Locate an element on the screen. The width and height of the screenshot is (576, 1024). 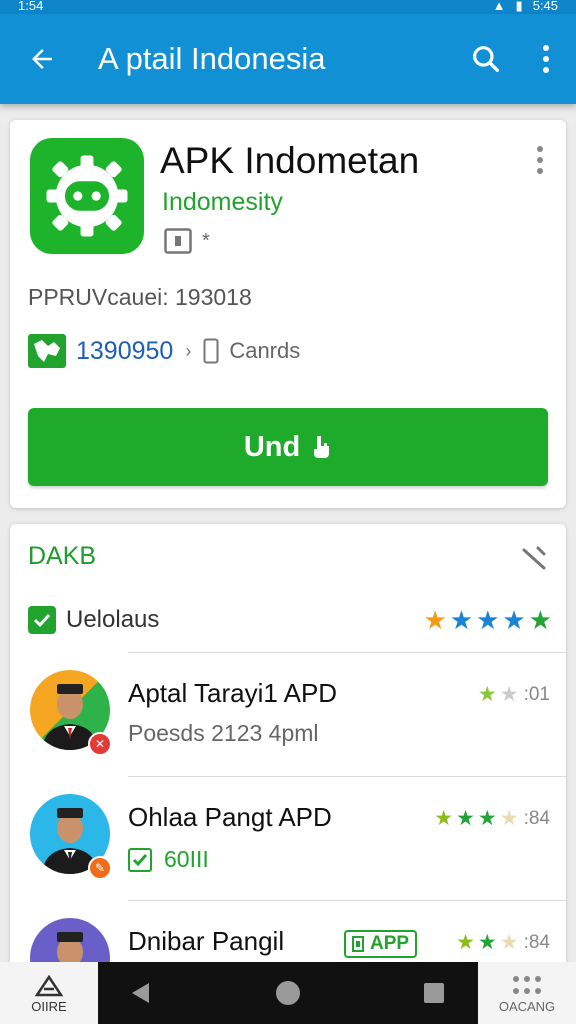
nav-recents-button is located at coordinates (434, 993).